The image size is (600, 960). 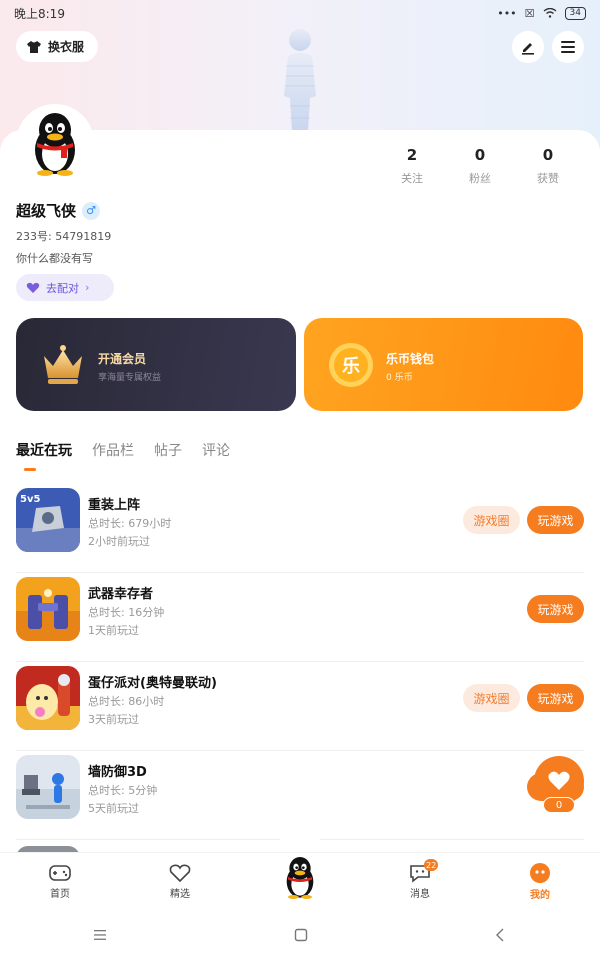 What do you see at coordinates (30, 499) in the screenshot?
I see `svg-text: 5v5` at bounding box center [30, 499].